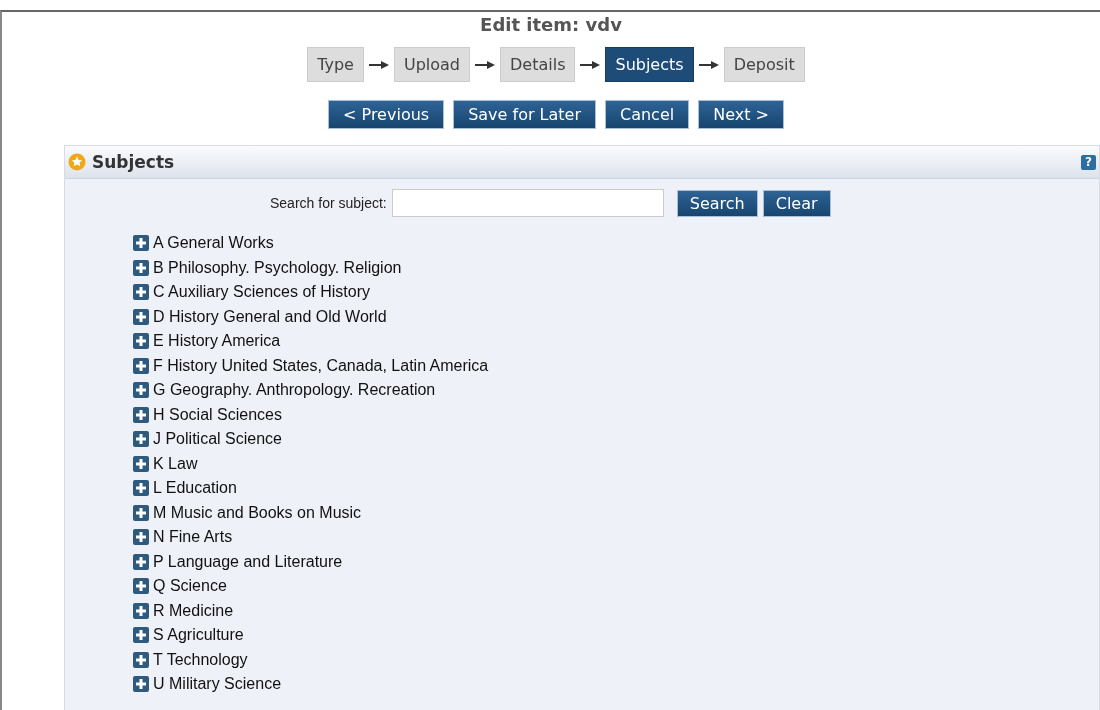  Describe the element at coordinates (217, 341) in the screenshot. I see `subject-tree-item: E History America` at that location.